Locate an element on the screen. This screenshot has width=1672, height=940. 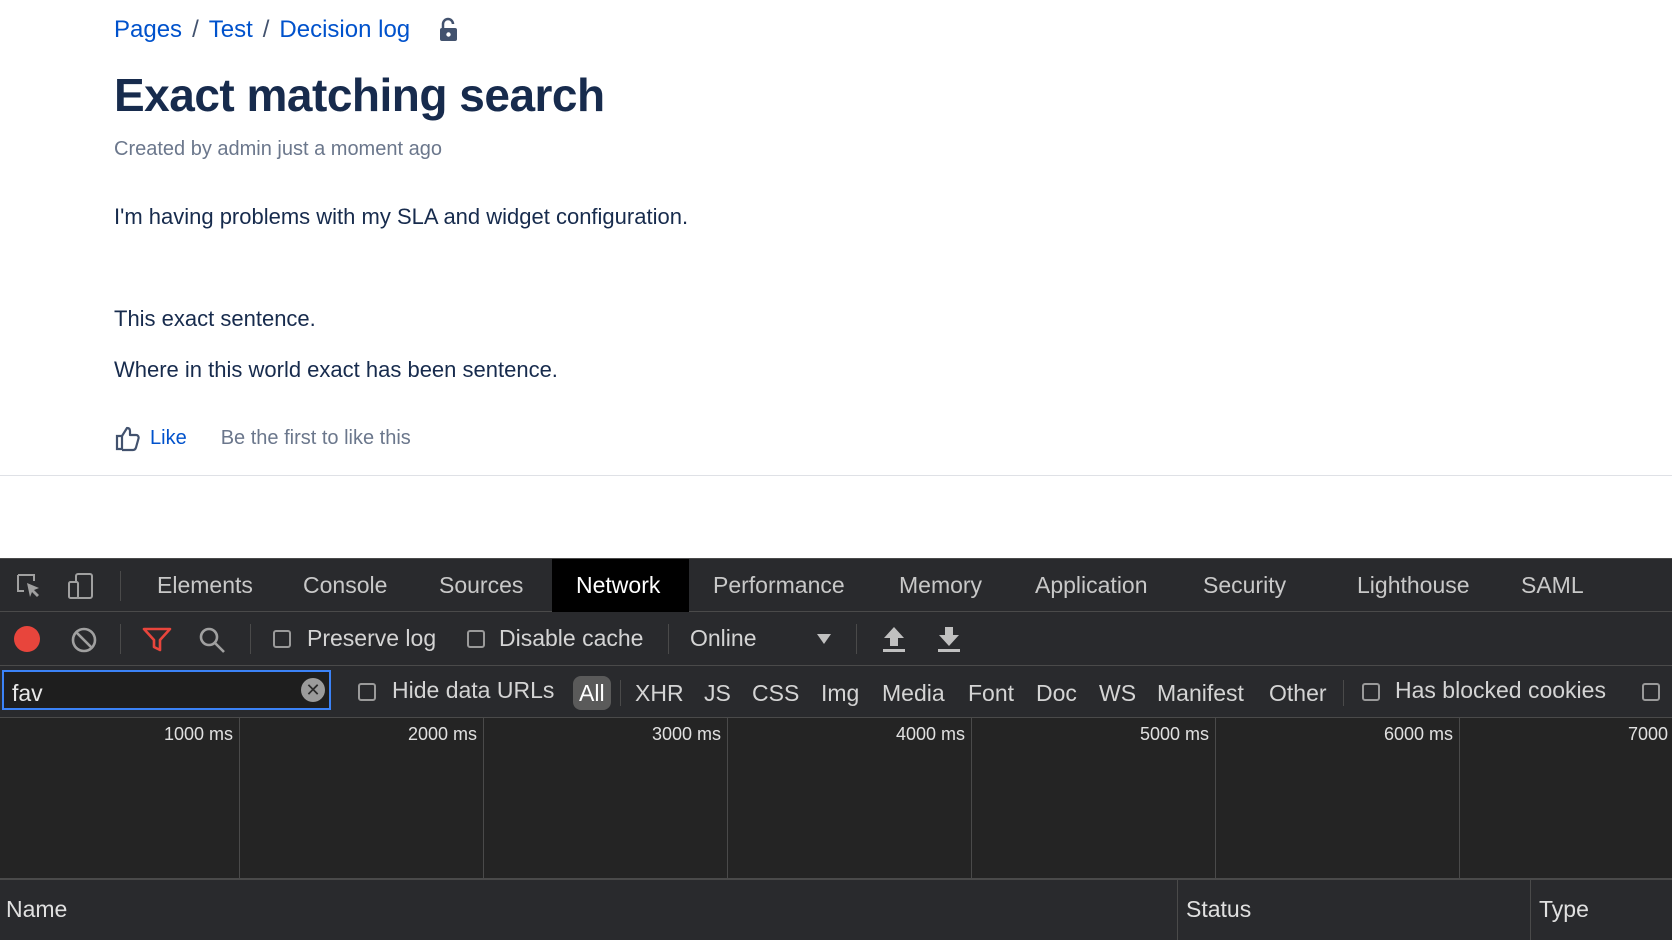
type-filter-media: Media is located at coordinates (913, 693).